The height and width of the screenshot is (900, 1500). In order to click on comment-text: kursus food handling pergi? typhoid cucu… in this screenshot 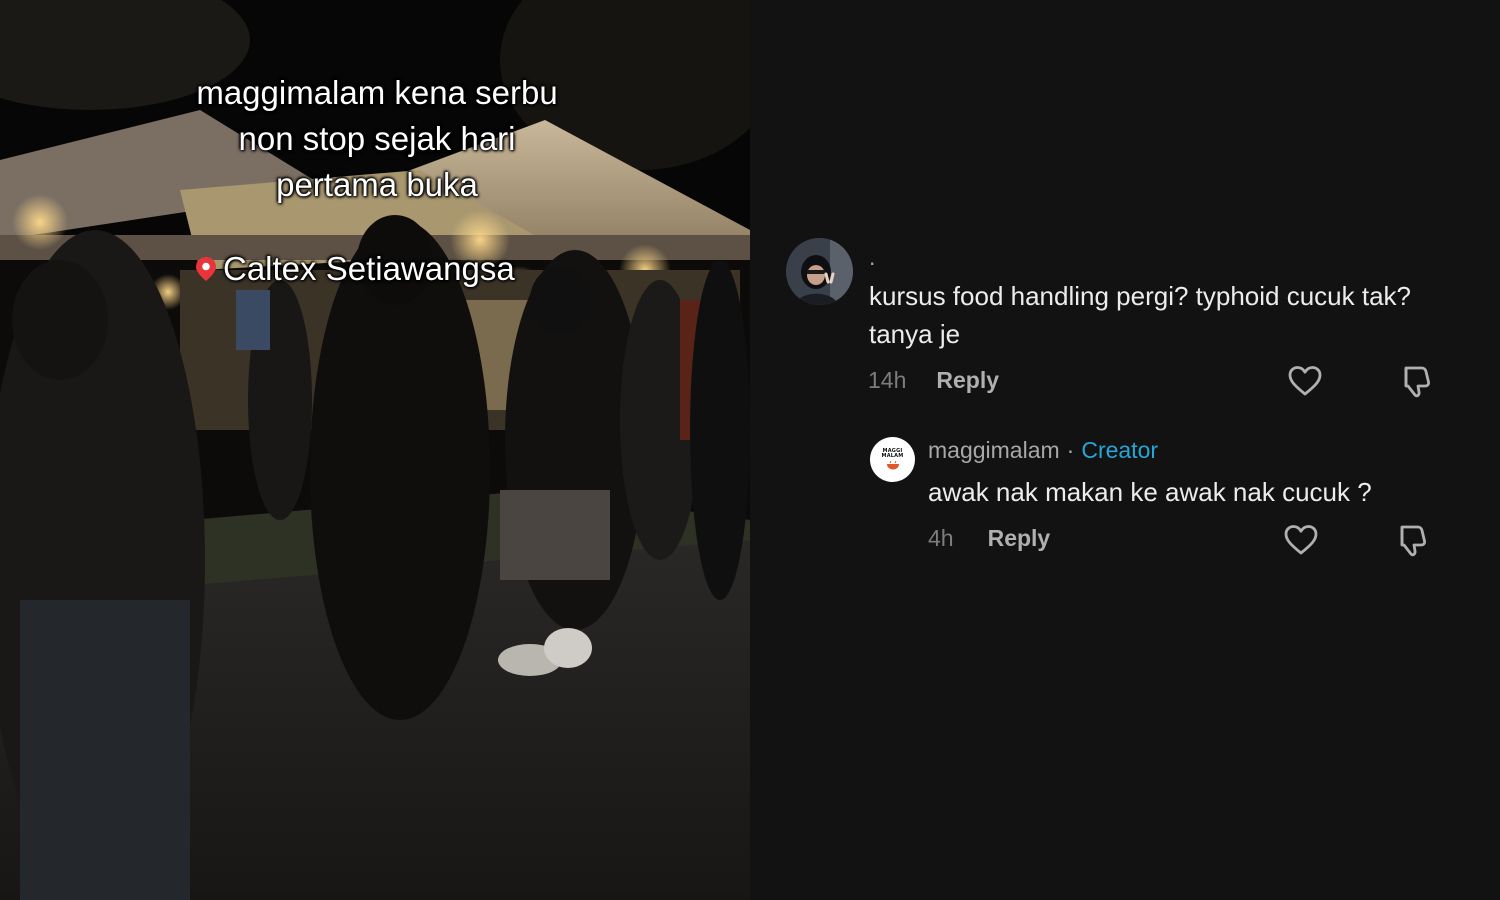, I will do `click(1140, 315)`.